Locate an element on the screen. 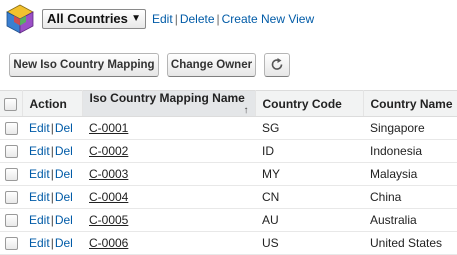 The height and width of the screenshot is (255, 457). row-country-name: Indonesia is located at coordinates (410, 151).